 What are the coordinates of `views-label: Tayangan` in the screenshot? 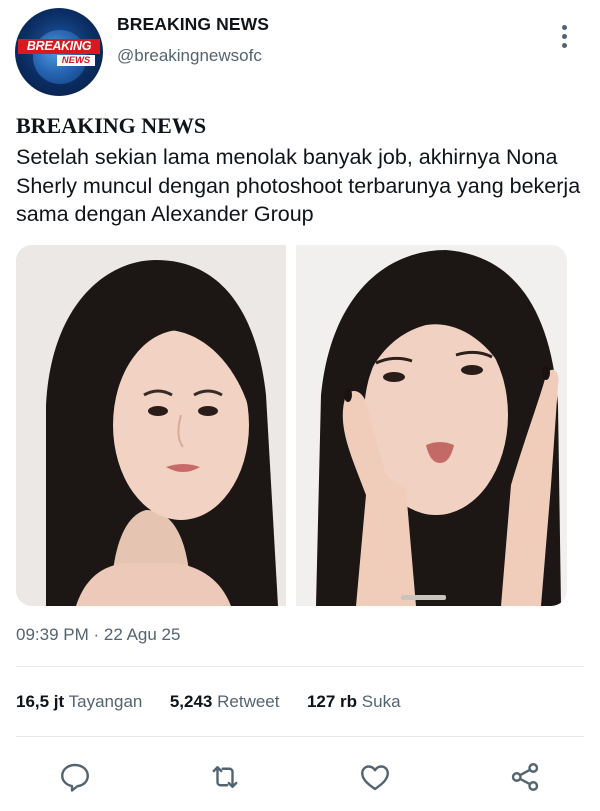 It's located at (106, 701).